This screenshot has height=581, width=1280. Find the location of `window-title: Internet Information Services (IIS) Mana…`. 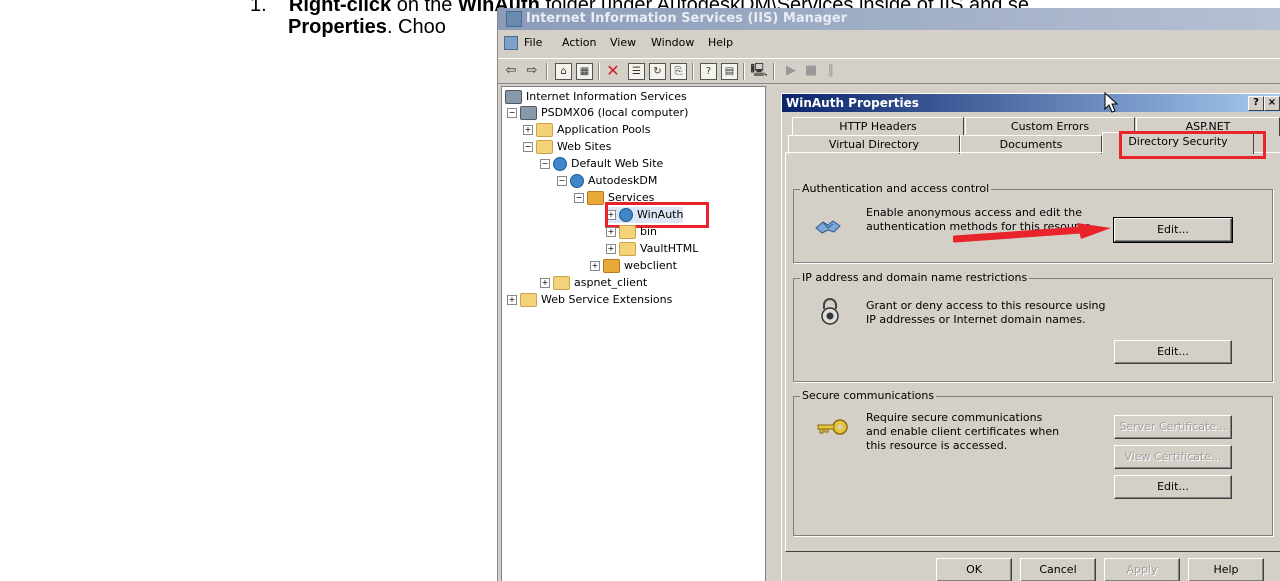

window-title: Internet Information Services (IIS) Mana… is located at coordinates (687, 18).